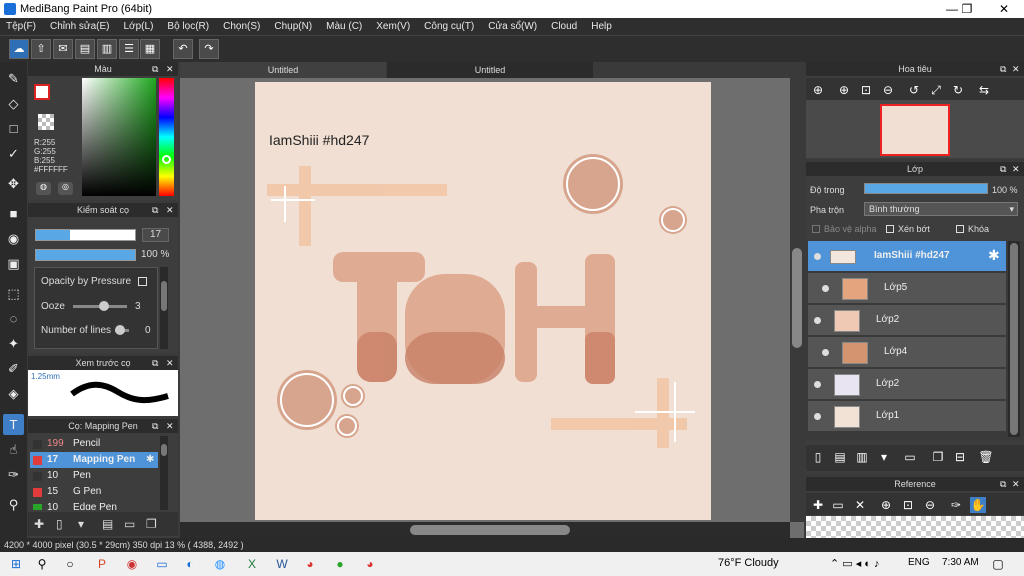 This screenshot has height=576, width=1024. I want to click on menu-snap: Chụp(N), so click(293, 26).